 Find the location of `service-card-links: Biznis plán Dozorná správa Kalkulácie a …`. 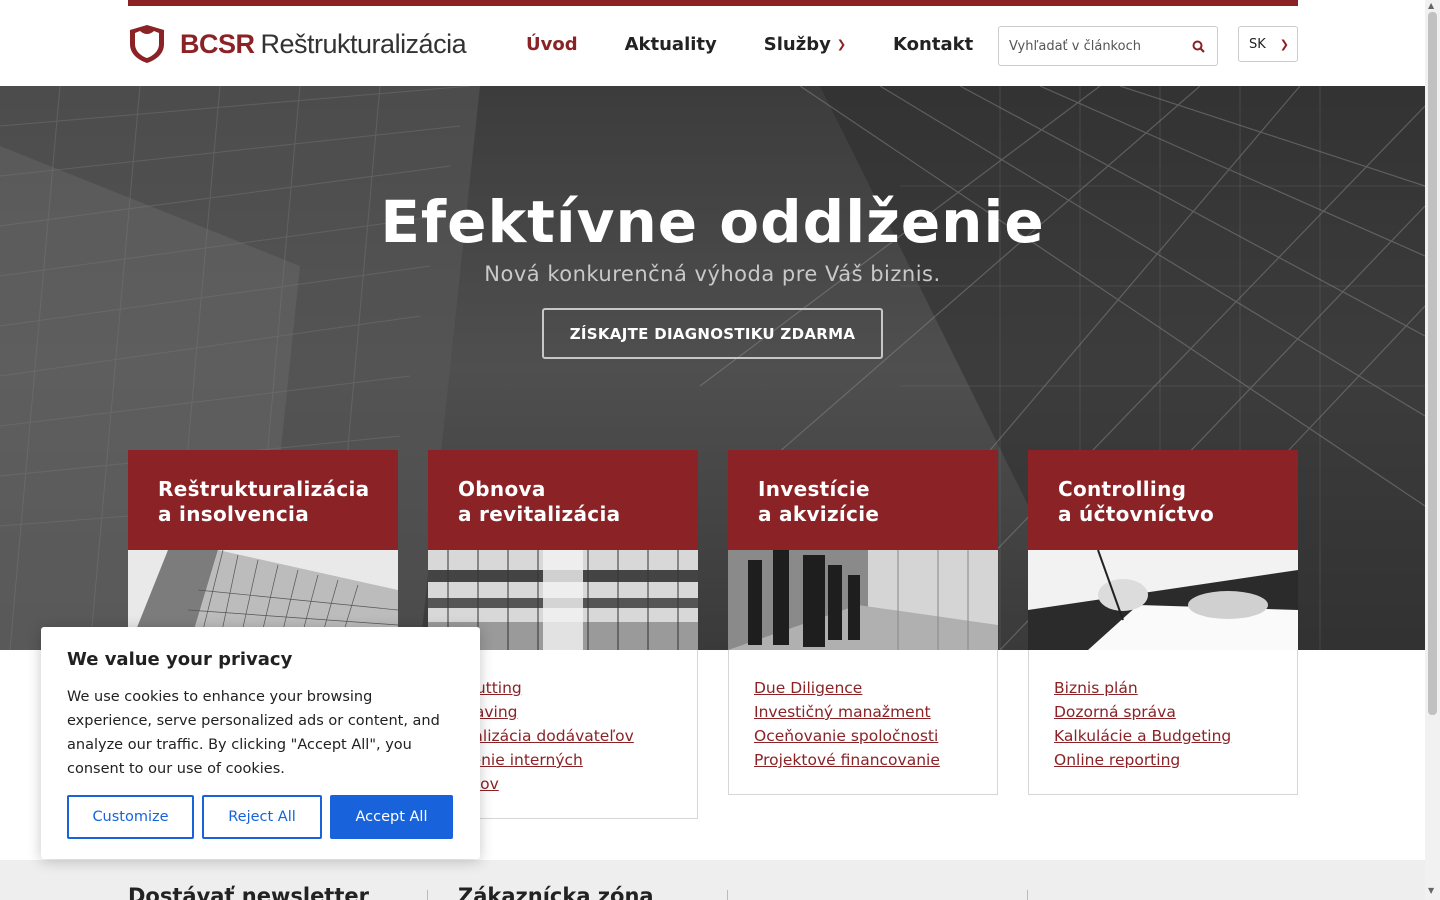

service-card-links: Biznis plán Dozorná správa Kalkulácie a … is located at coordinates (1163, 722).